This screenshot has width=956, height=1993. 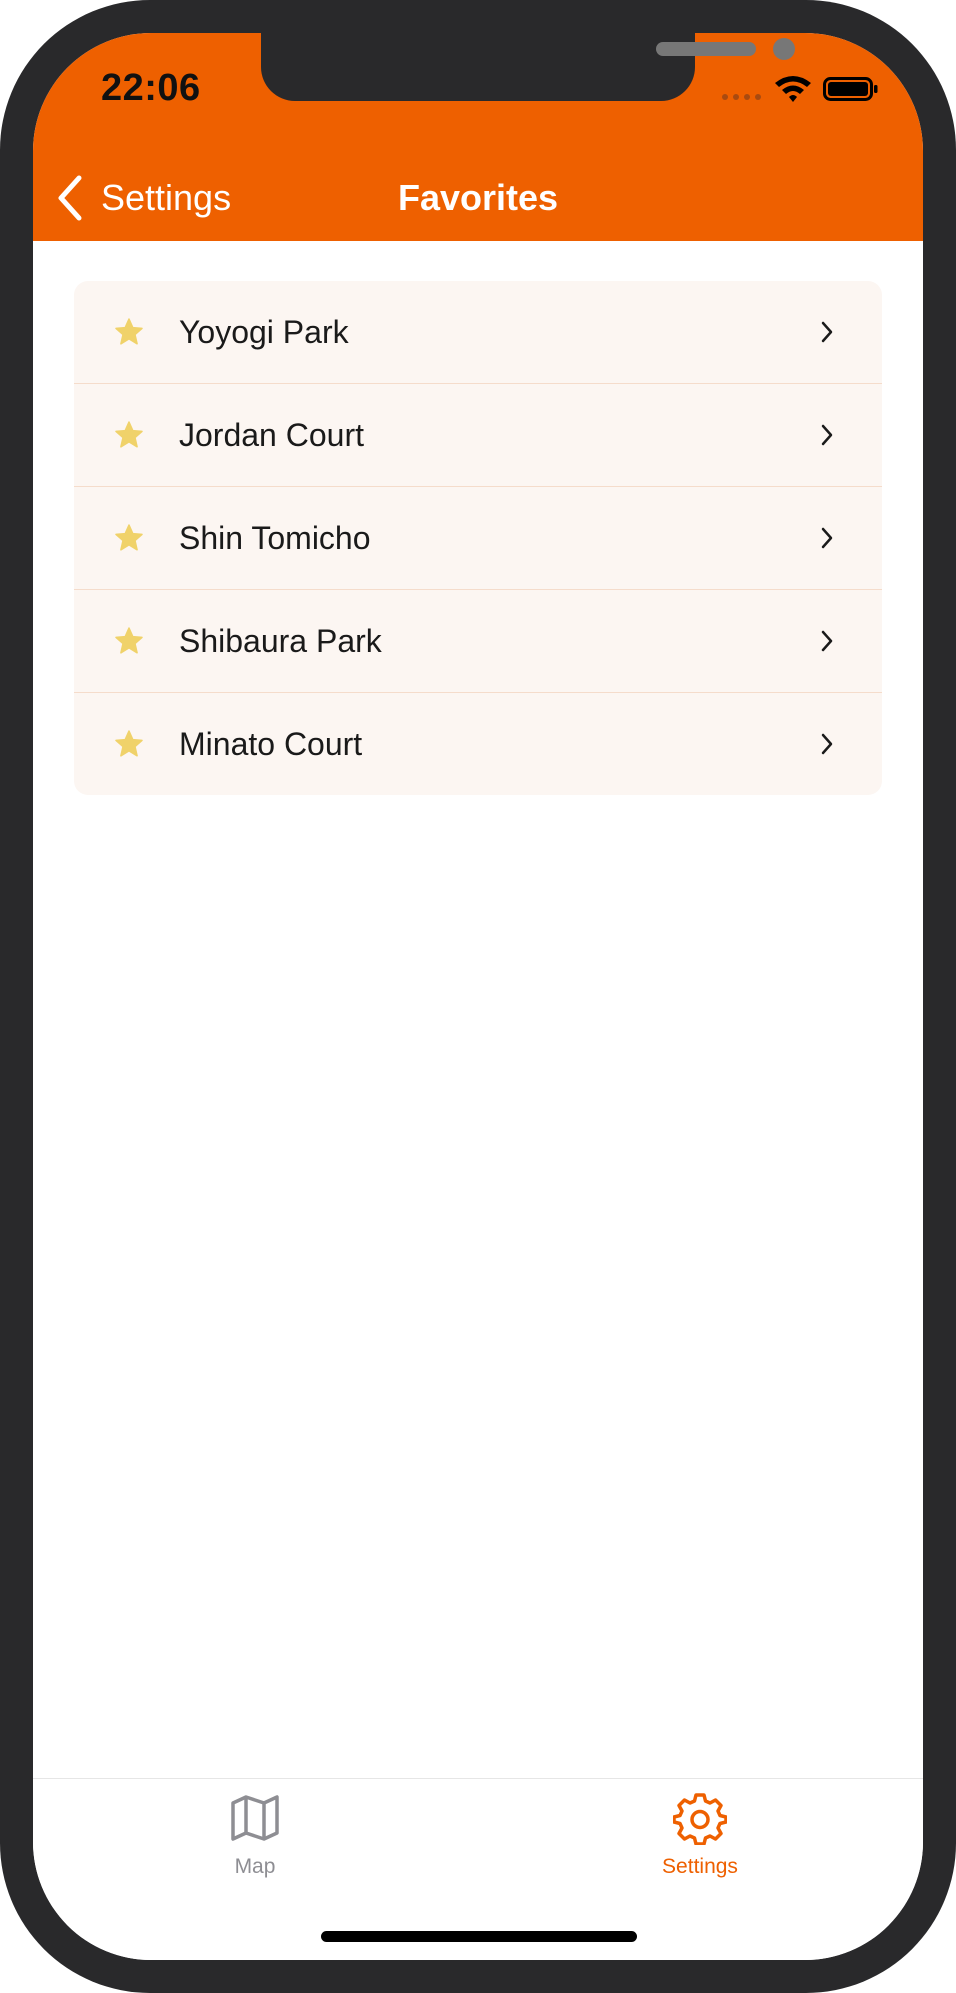 What do you see at coordinates (479, 1936) in the screenshot?
I see `home-indicator` at bounding box center [479, 1936].